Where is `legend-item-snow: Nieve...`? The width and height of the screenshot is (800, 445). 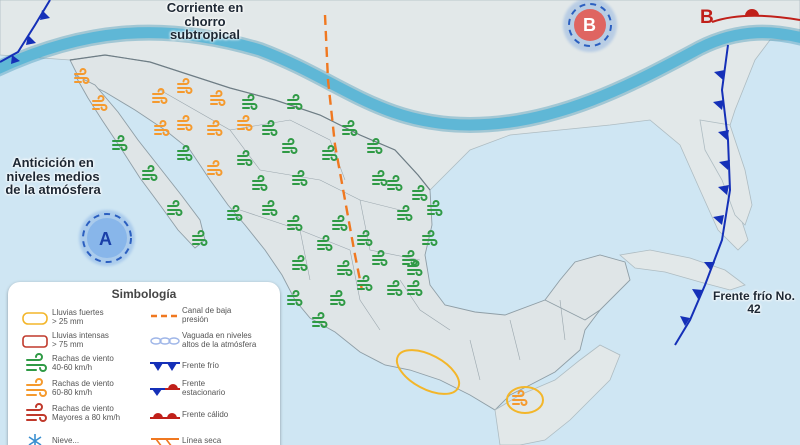 legend-item-snow: Nieve... is located at coordinates (48, 437).